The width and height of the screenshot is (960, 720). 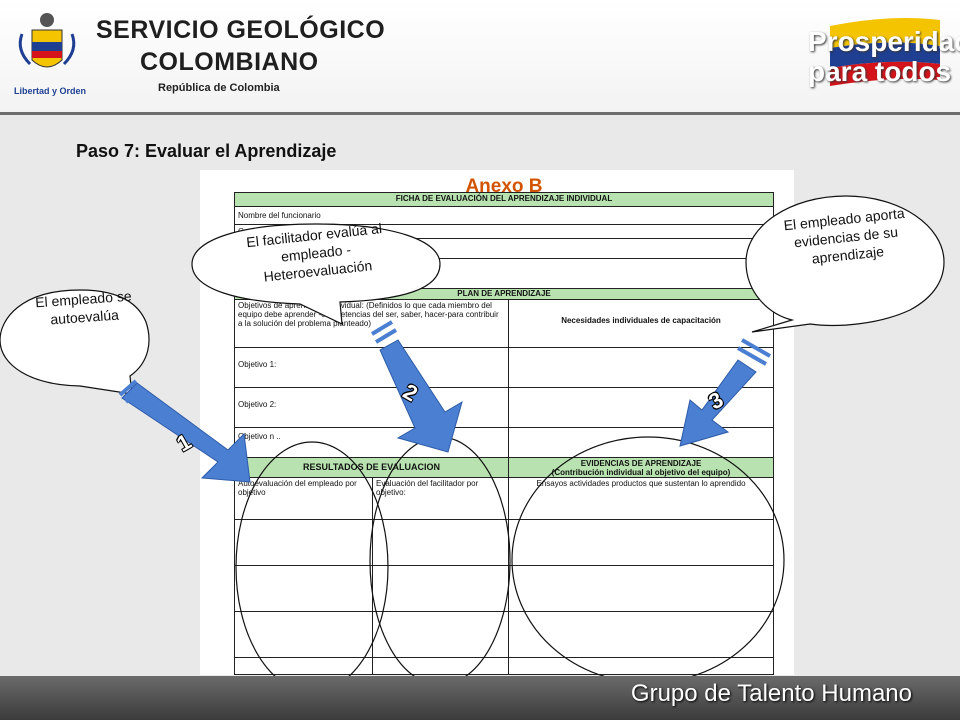 I want to click on callout-text-1: El empleado se autoevalúa, so click(x=83, y=307).